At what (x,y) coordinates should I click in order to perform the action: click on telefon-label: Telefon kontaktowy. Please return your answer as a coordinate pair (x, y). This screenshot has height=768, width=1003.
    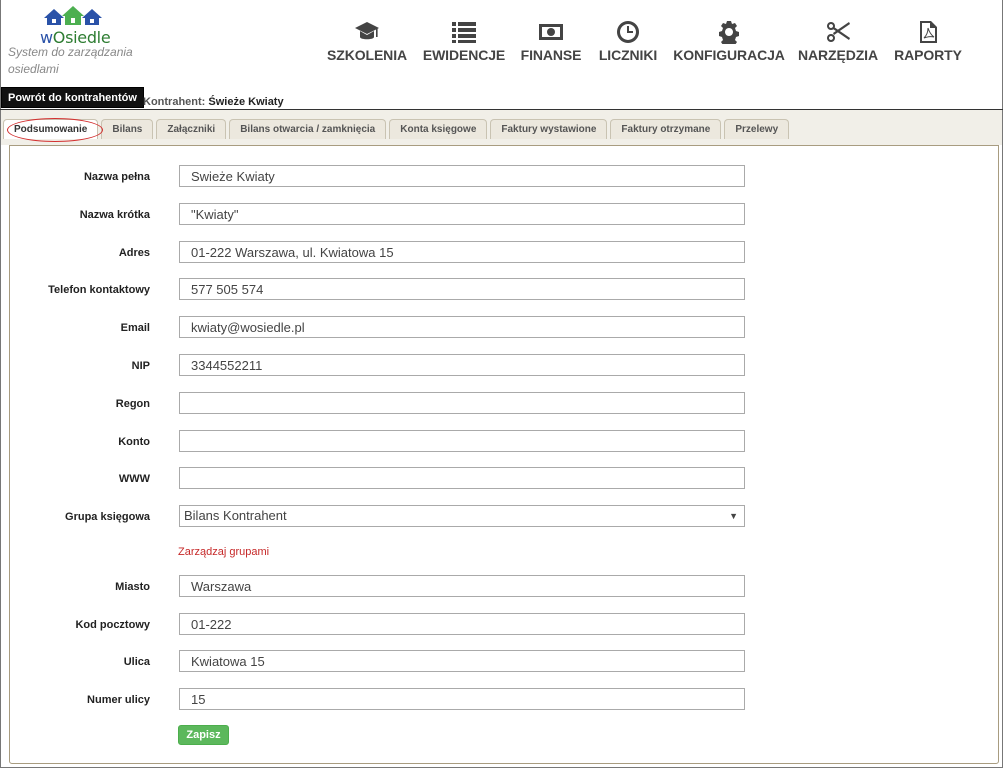
    Looking at the image, I should click on (99, 290).